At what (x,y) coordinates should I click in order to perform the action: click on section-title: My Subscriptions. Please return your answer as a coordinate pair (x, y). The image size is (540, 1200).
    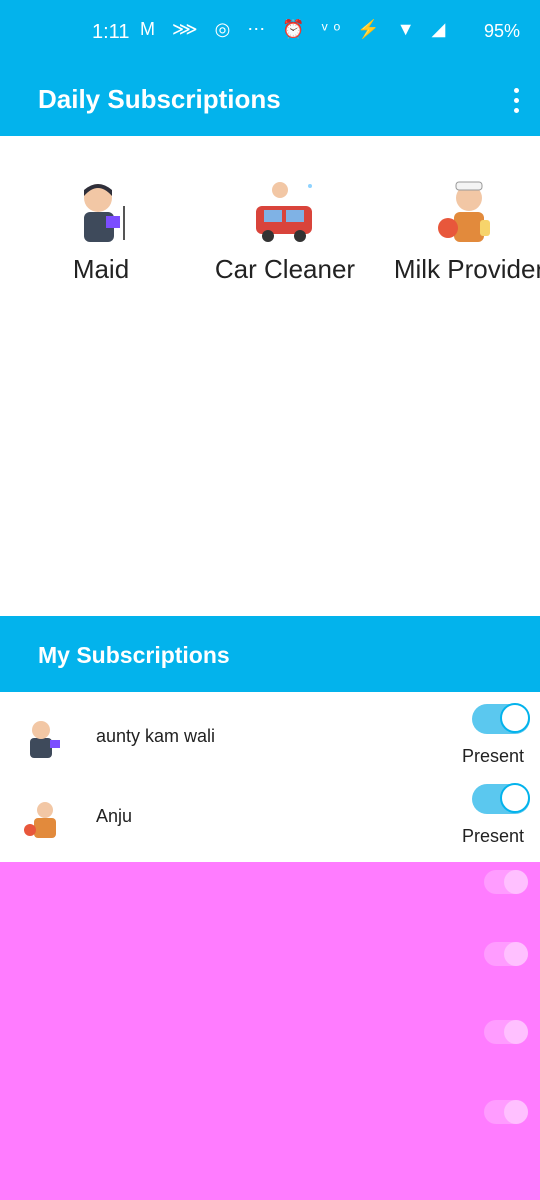
    Looking at the image, I should click on (134, 655).